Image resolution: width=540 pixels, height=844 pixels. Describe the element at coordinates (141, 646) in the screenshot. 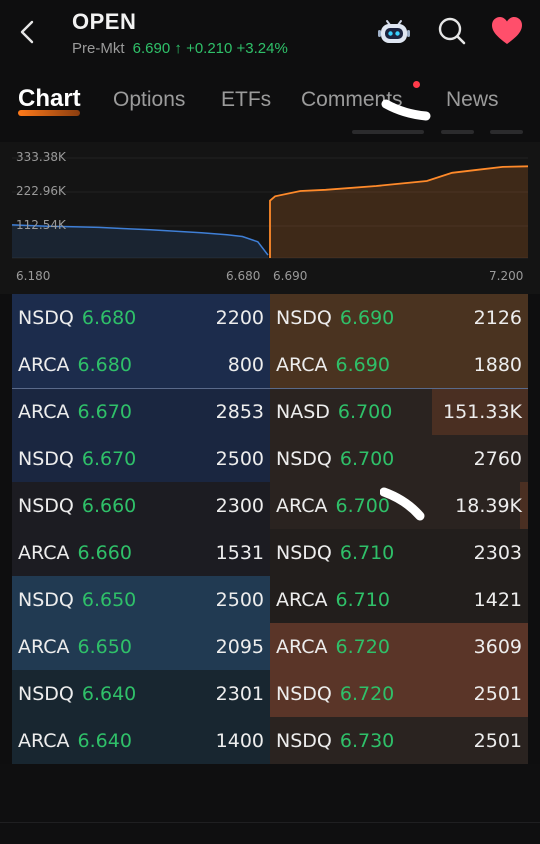

I see `bid-row: ARCA 6.650 2095` at that location.